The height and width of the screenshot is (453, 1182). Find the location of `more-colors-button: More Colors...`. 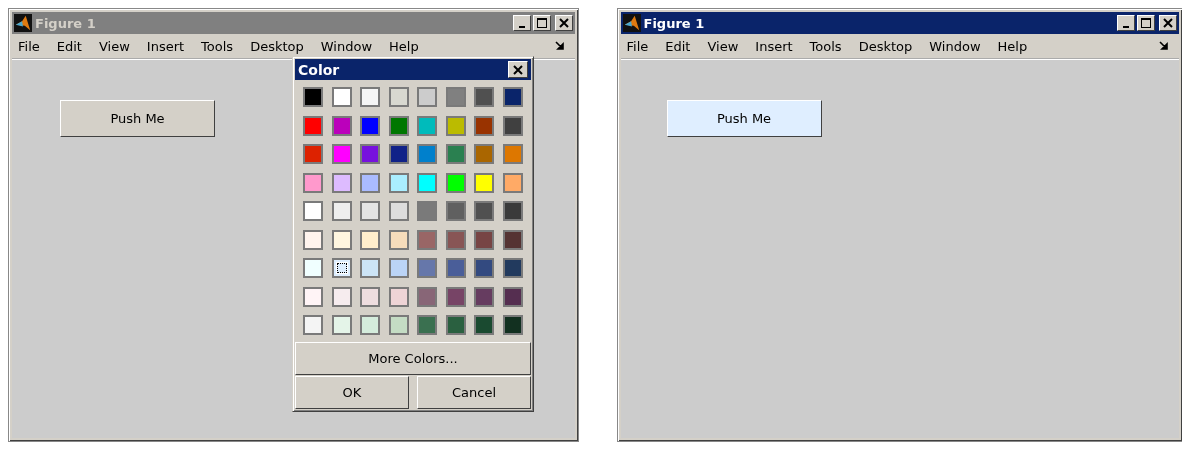

more-colors-button: More Colors... is located at coordinates (413, 358).